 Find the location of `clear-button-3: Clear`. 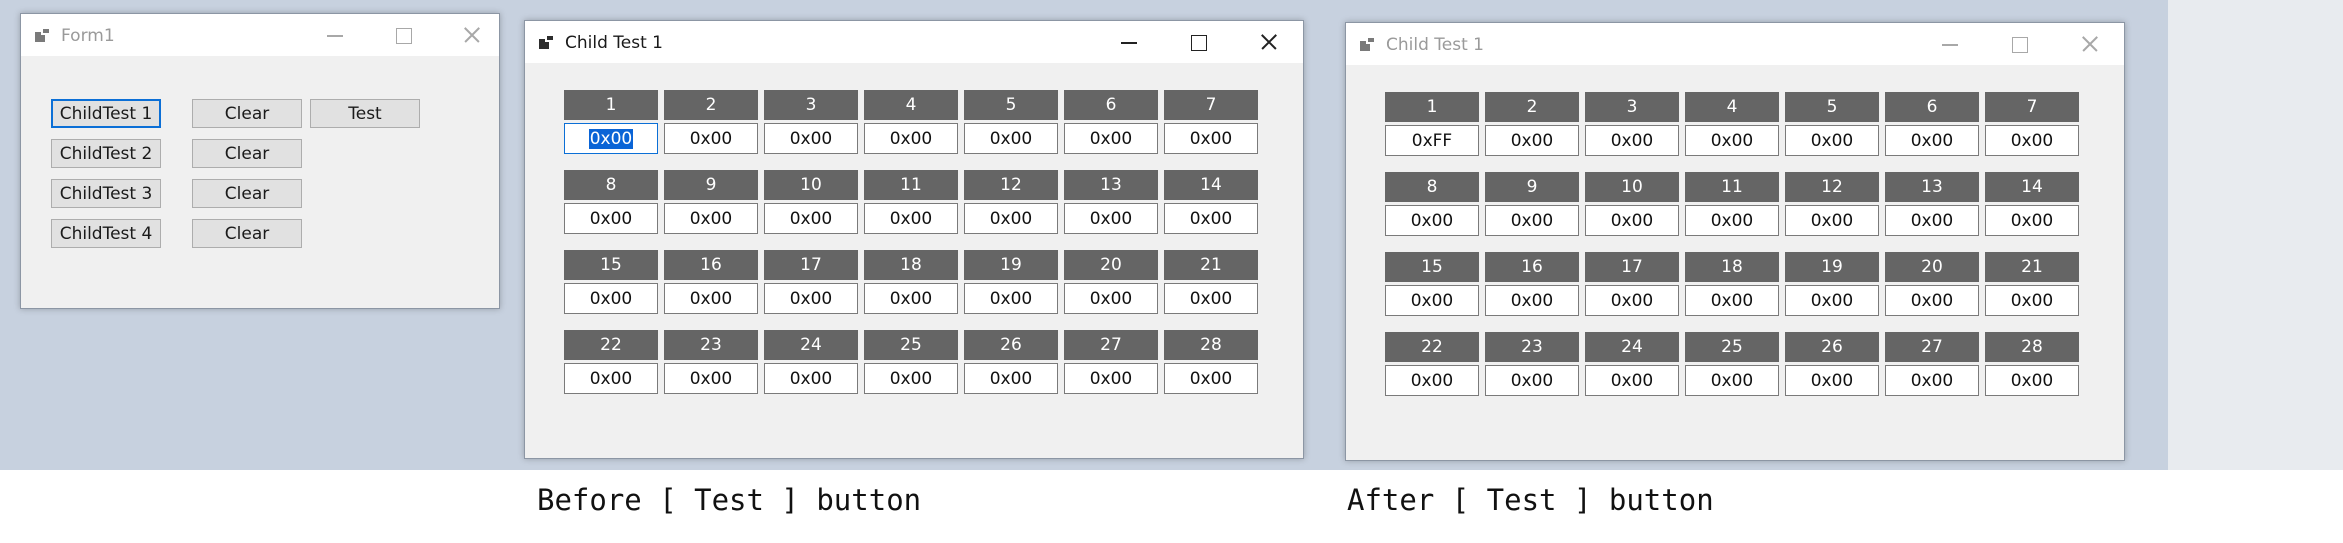

clear-button-3: Clear is located at coordinates (247, 193).